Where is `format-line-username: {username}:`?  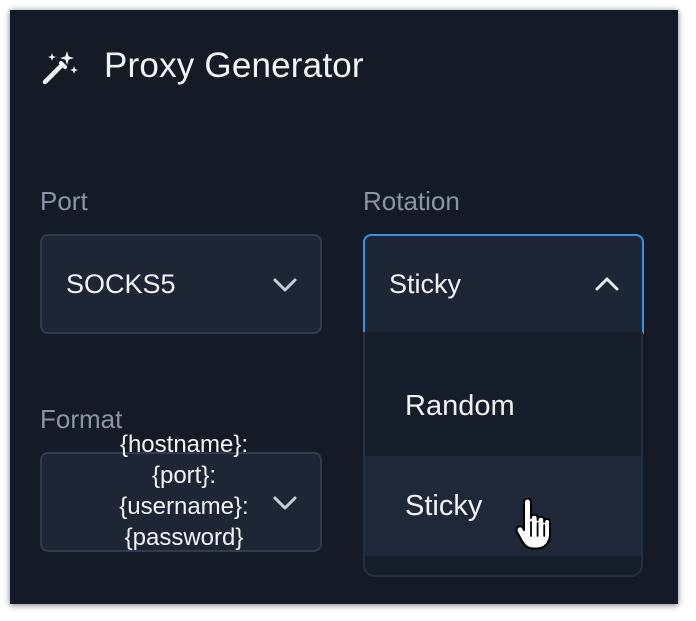 format-line-username: {username}: is located at coordinates (184, 506).